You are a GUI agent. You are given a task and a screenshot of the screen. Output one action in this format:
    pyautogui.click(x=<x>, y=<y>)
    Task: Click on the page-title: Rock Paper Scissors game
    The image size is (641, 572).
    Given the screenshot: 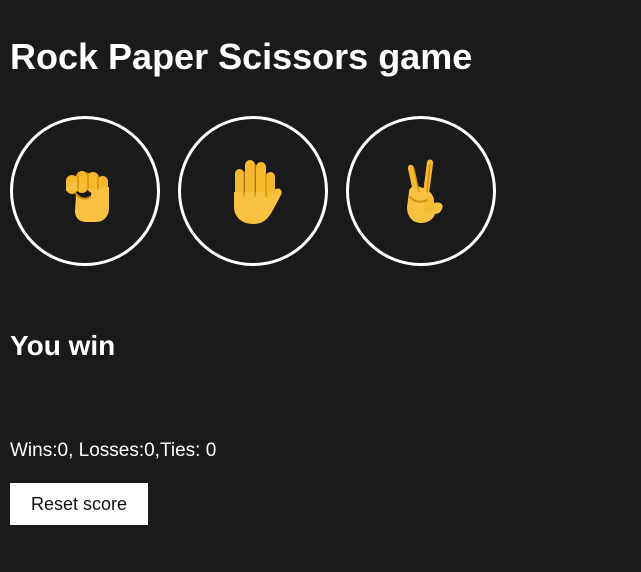 What is the action you would take?
    pyautogui.click(x=241, y=56)
    